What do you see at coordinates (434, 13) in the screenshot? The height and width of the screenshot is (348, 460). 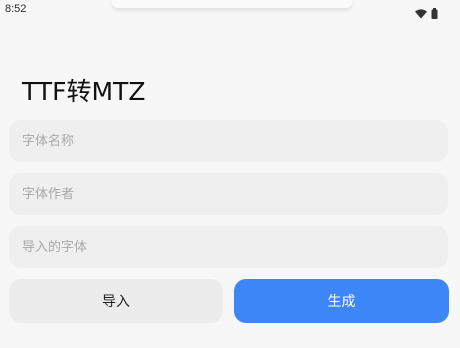 I see `battery-icon` at bounding box center [434, 13].